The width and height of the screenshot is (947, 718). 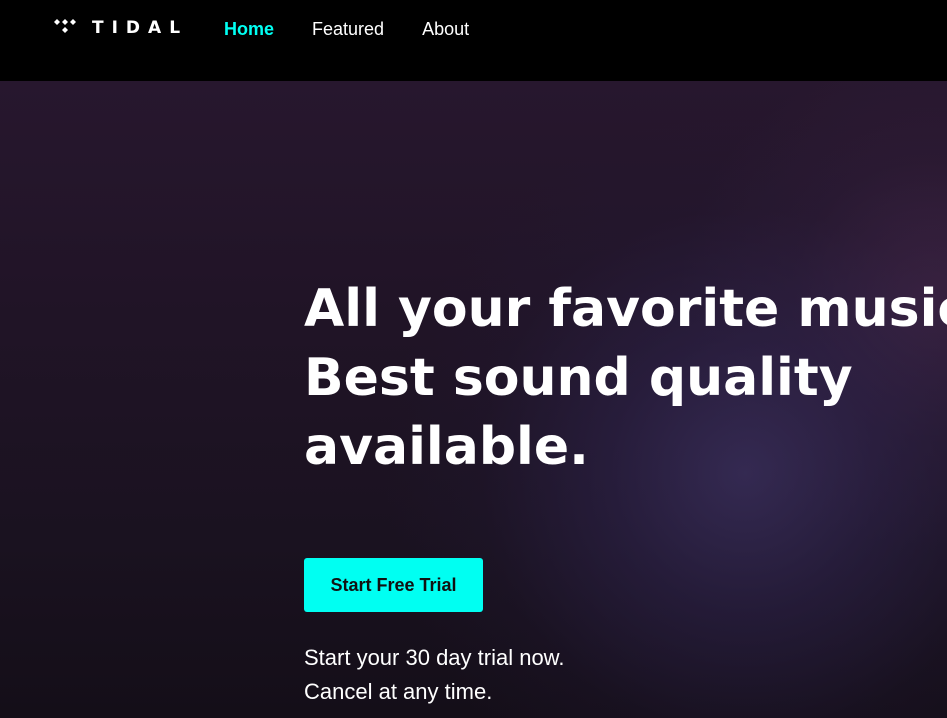 What do you see at coordinates (393, 585) in the screenshot?
I see `start-free-trial-button: Start Free Trial` at bounding box center [393, 585].